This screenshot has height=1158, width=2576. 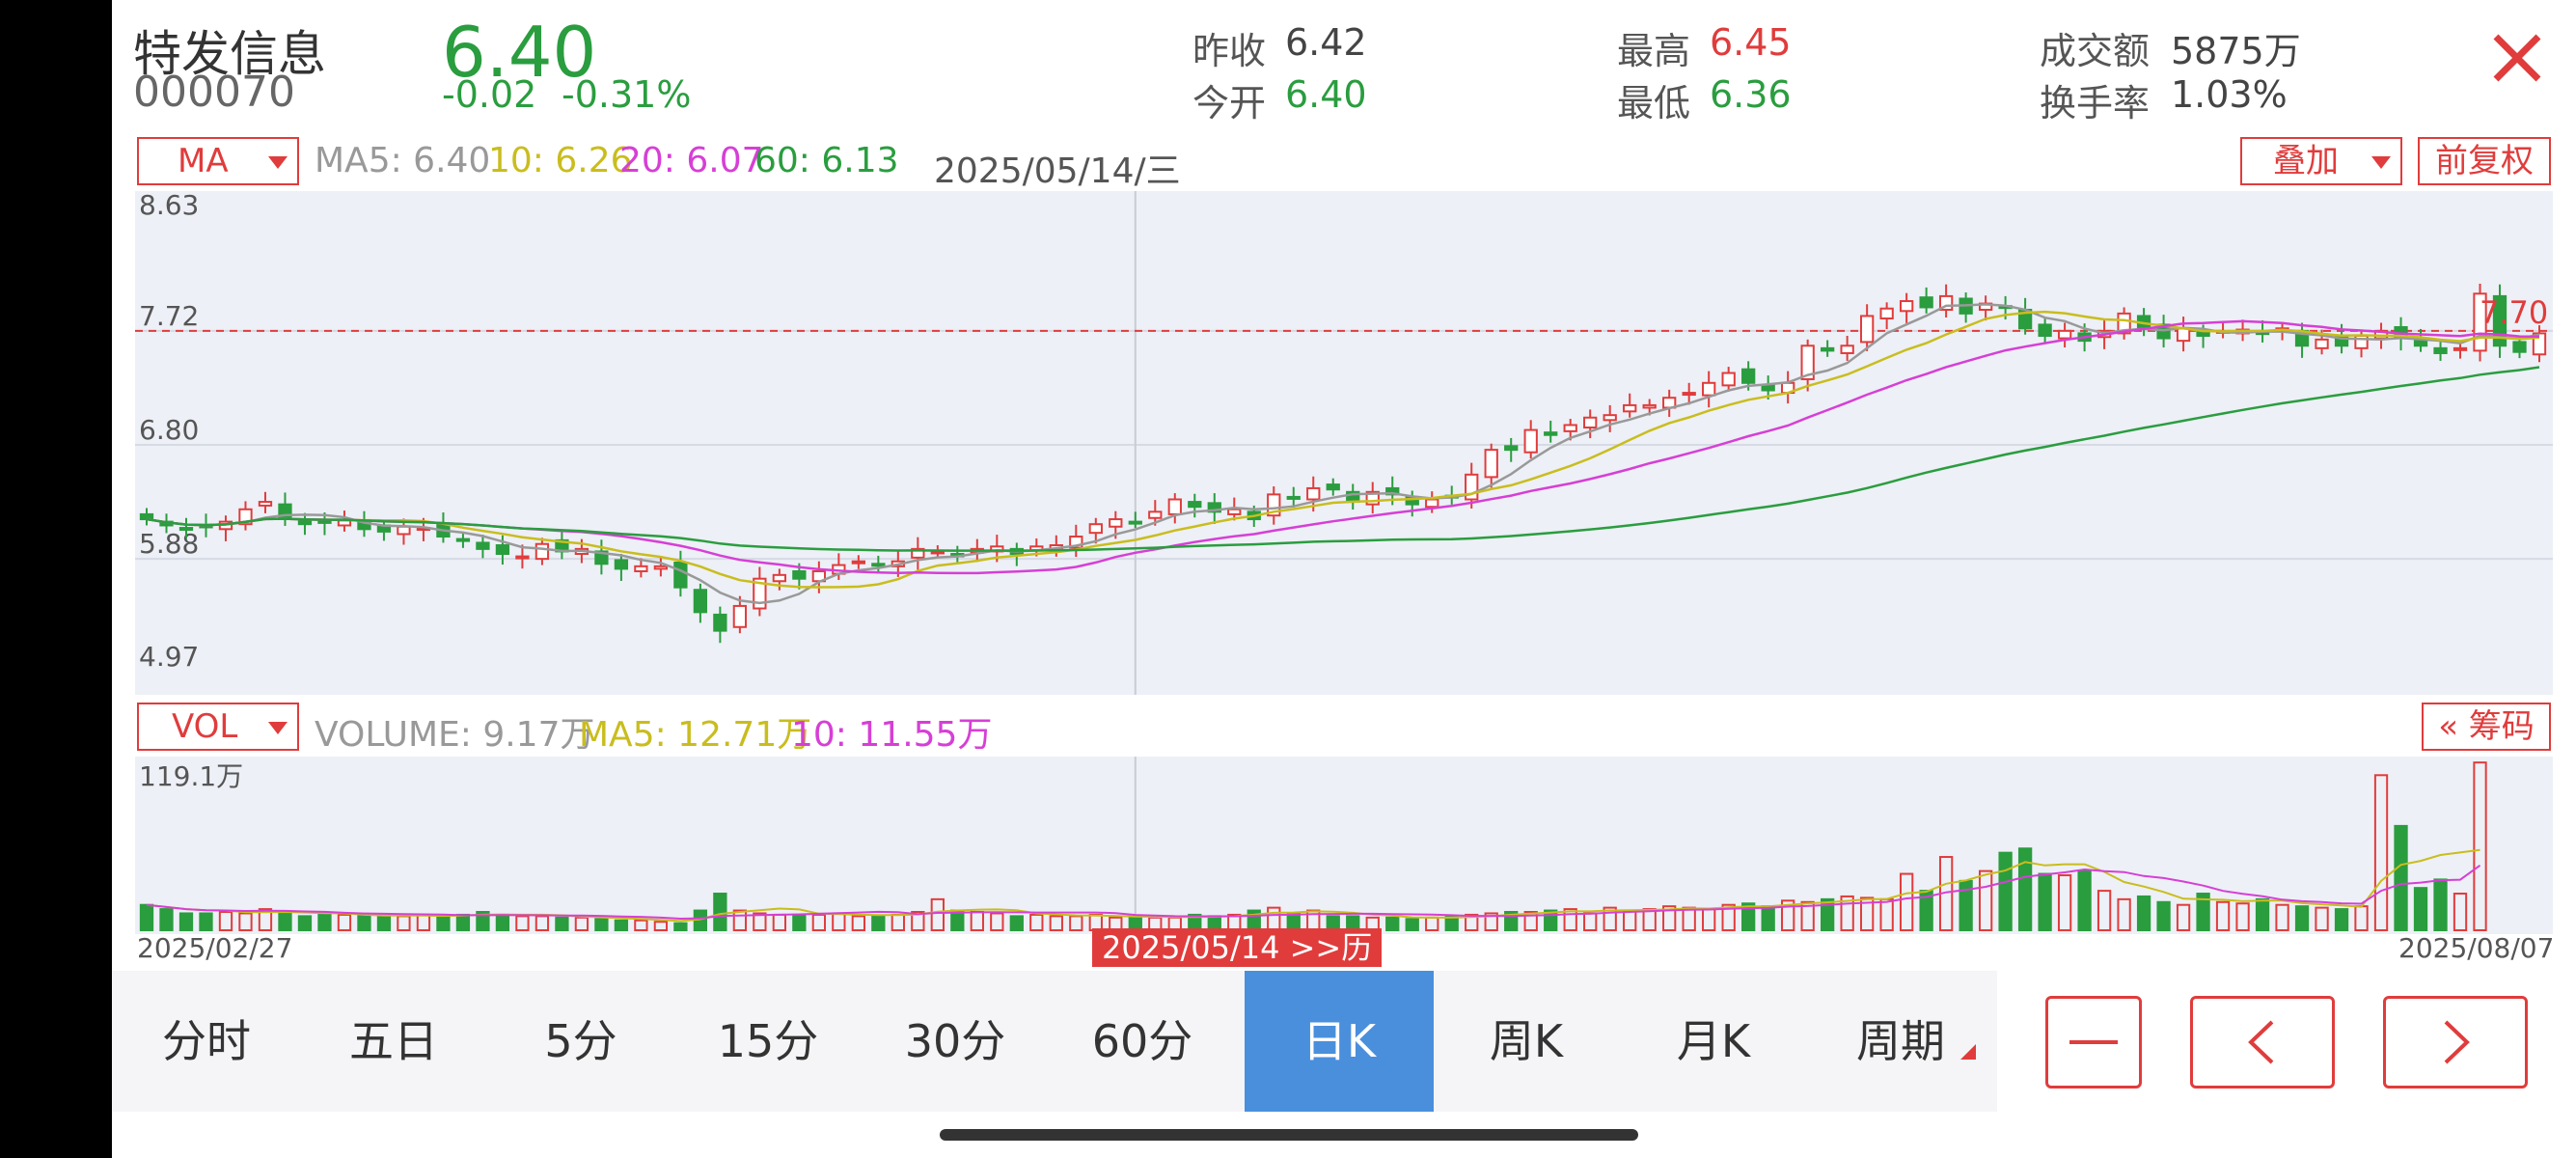 I want to click on end-date-label: 2025/08/07, so click(x=2476, y=948).